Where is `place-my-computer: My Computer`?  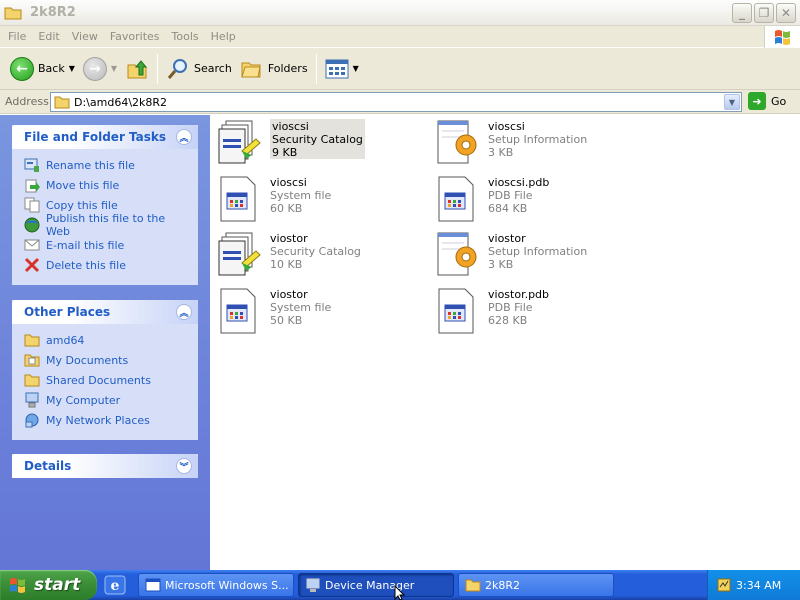 place-my-computer: My Computer is located at coordinates (106, 400).